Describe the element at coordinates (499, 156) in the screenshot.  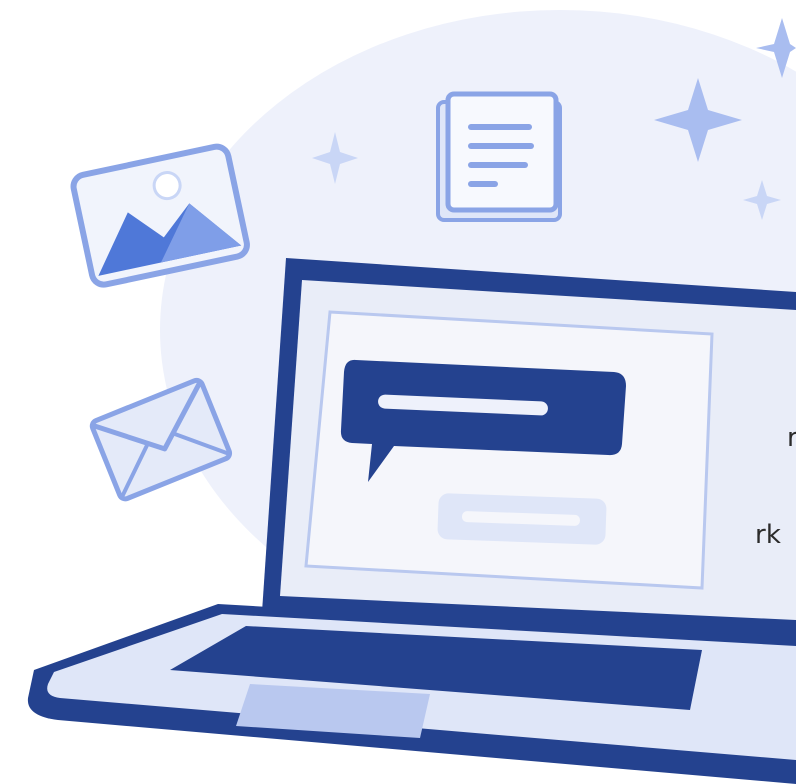
I see `document-icon` at that location.